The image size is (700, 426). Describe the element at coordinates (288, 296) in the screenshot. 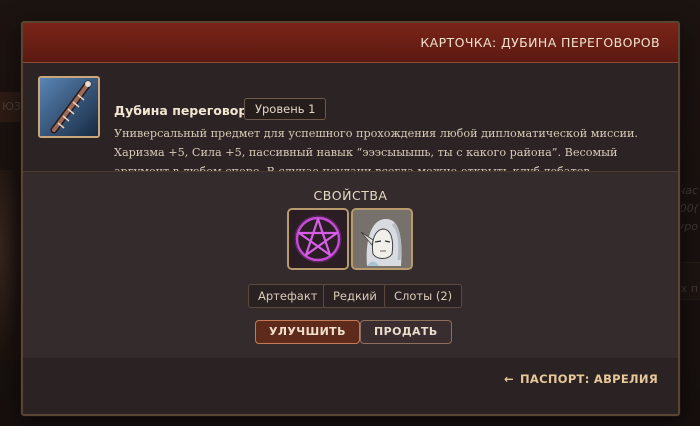

I see `tag-artifact: Артефакт` at that location.